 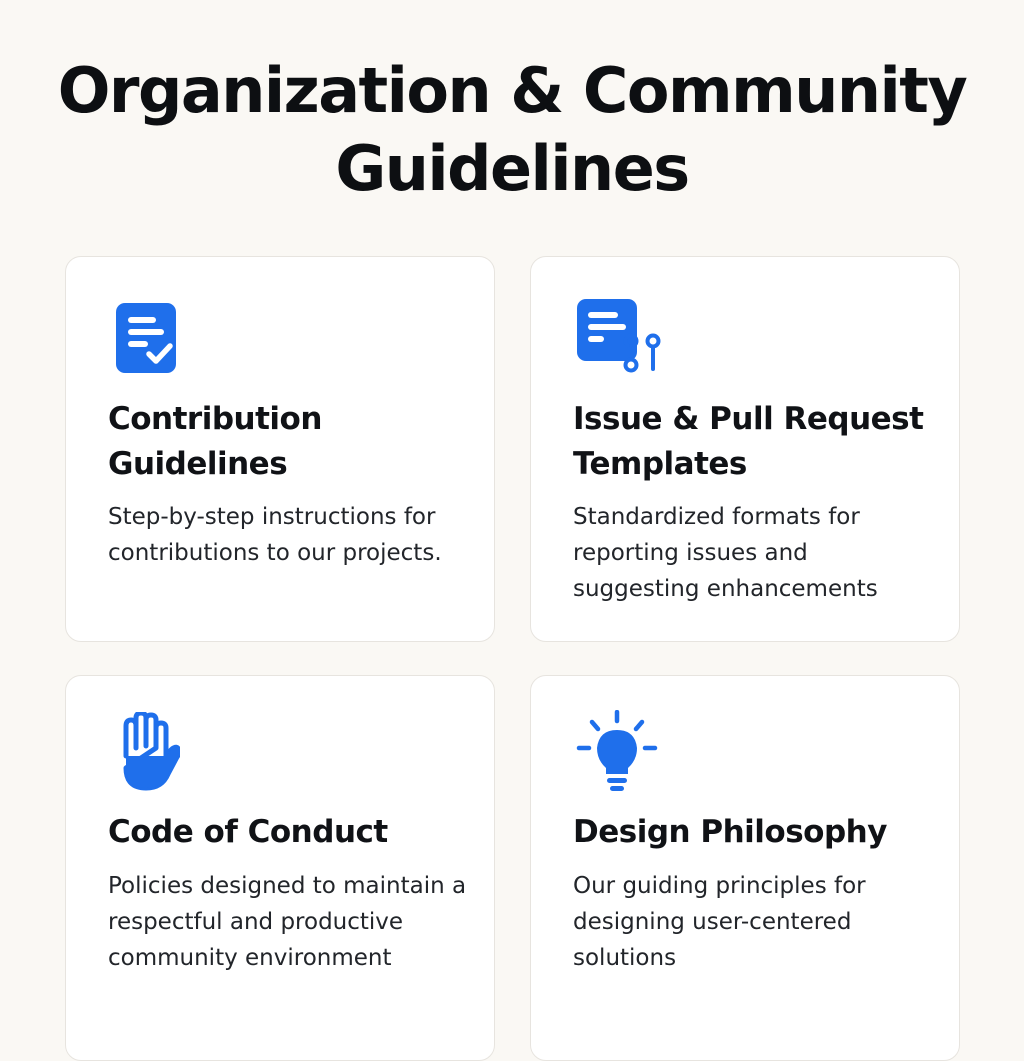 I want to click on card-title: Code of Conduct, so click(x=248, y=832).